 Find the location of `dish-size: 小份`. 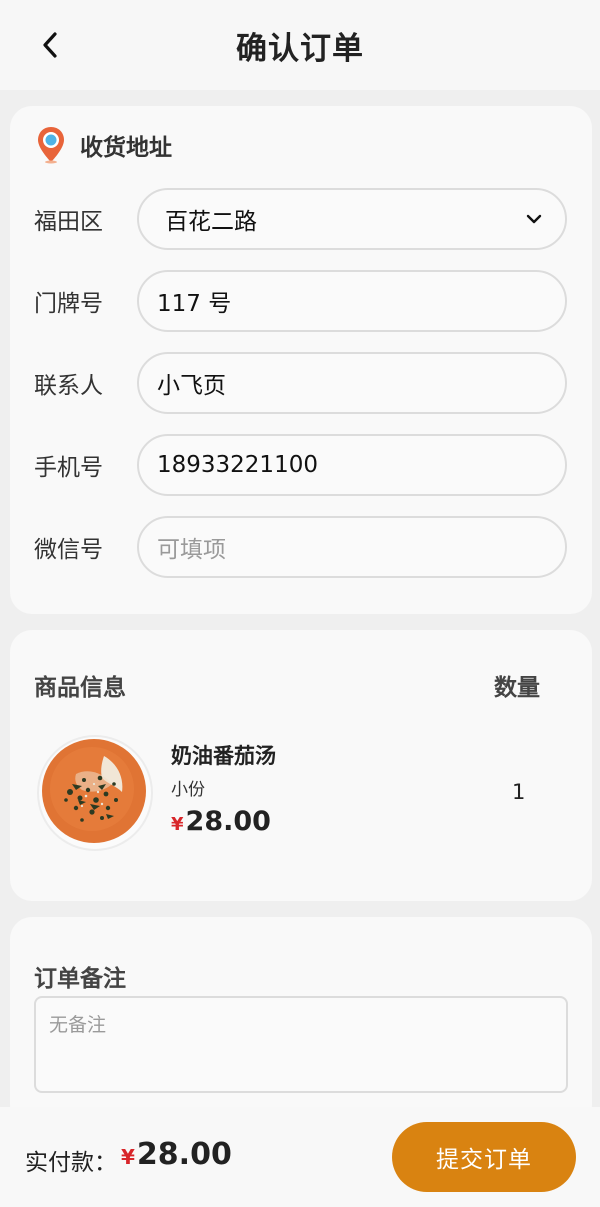

dish-size: 小份 is located at coordinates (188, 790).